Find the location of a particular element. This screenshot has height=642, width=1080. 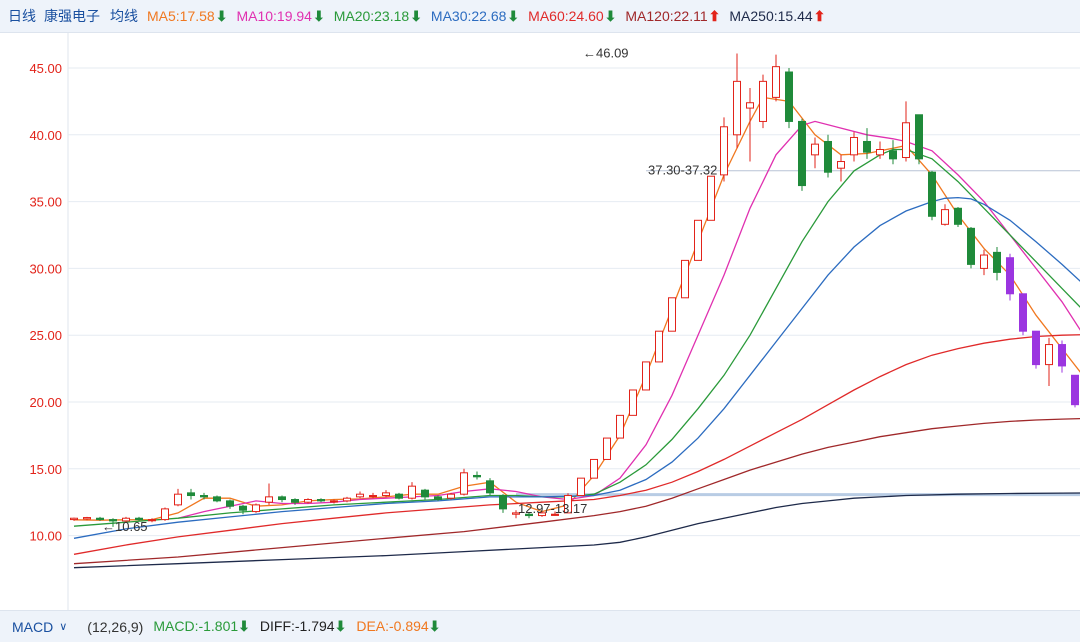

ma-legend-item: MA5:17.58⬇ is located at coordinates (187, 16).